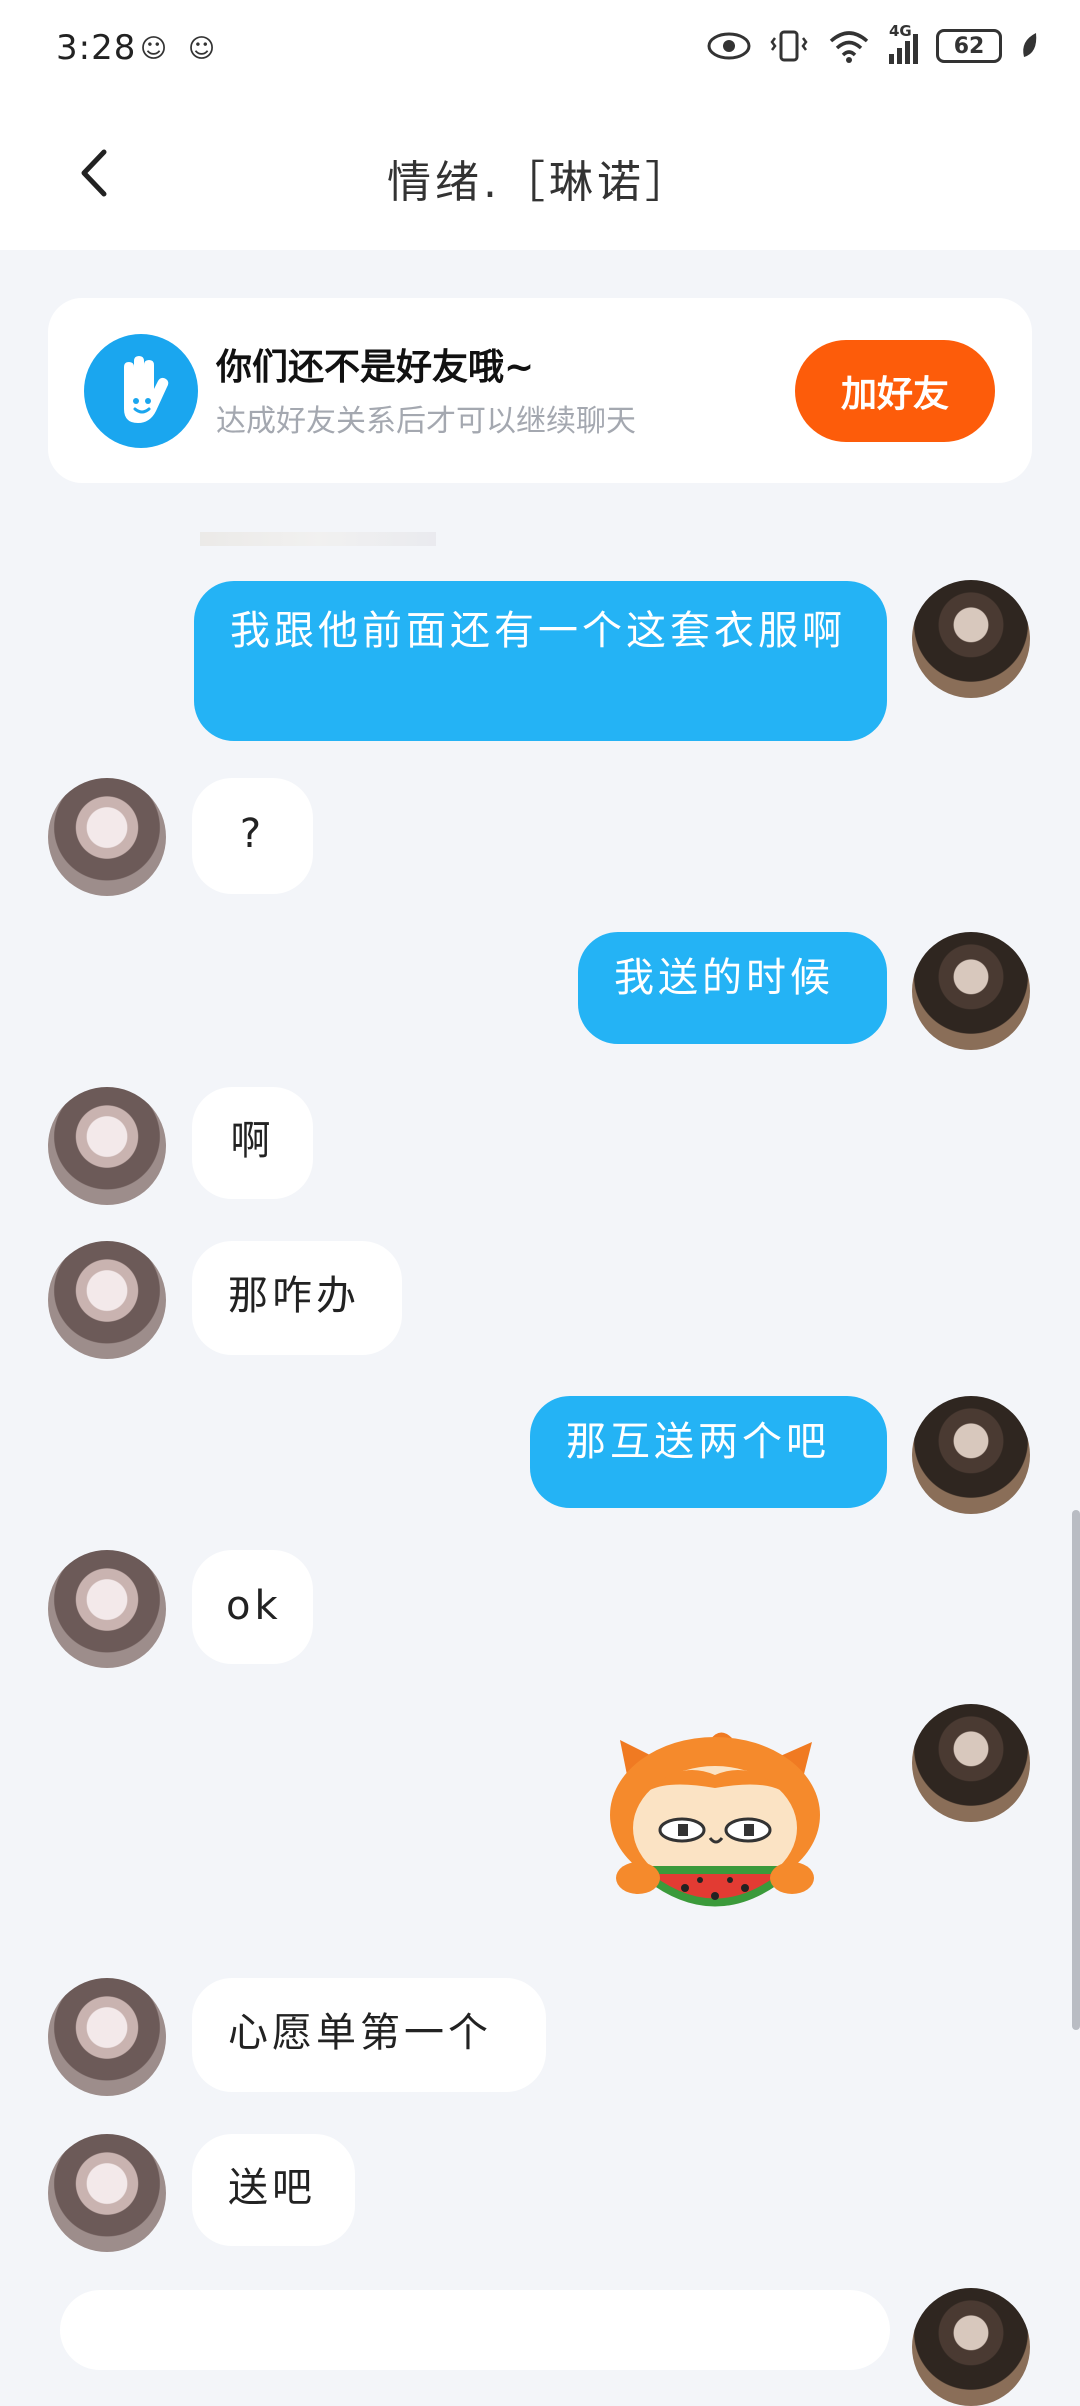 This screenshot has width=1080, height=2406. What do you see at coordinates (294, 1296) in the screenshot?
I see `message-text: 那咋办` at bounding box center [294, 1296].